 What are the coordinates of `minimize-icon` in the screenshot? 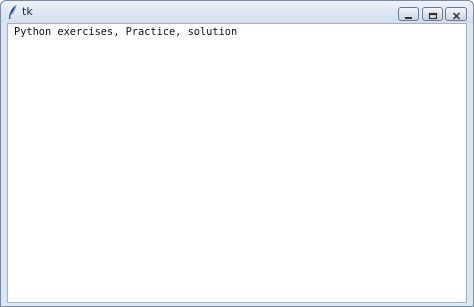 It's located at (408, 14).